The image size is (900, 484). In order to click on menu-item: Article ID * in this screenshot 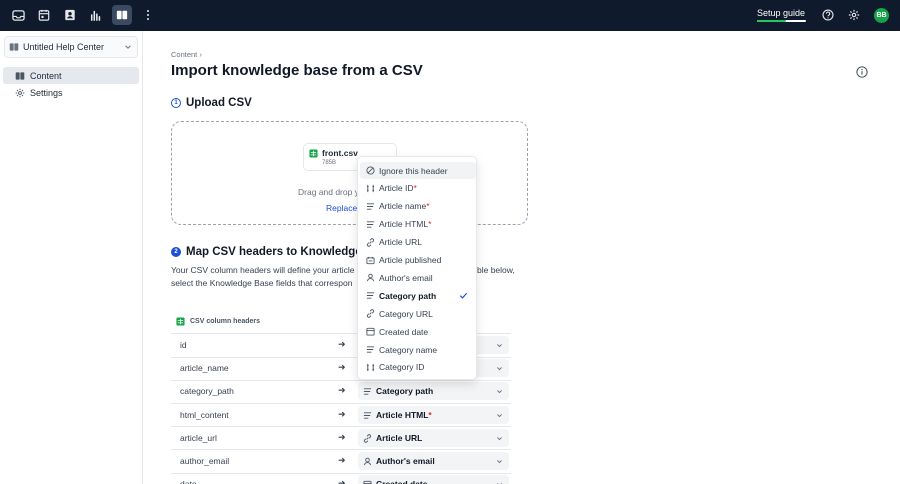, I will do `click(418, 188)`.